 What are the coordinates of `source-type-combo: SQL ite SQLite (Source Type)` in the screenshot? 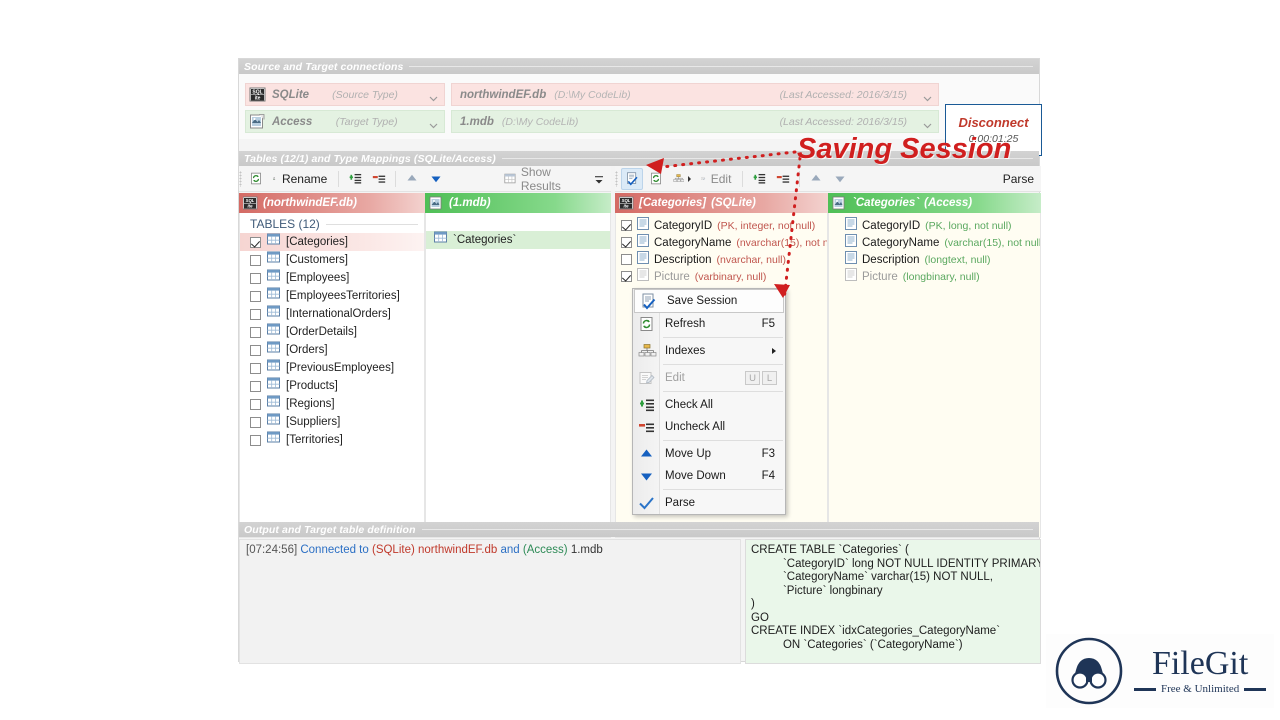 It's located at (345, 94).